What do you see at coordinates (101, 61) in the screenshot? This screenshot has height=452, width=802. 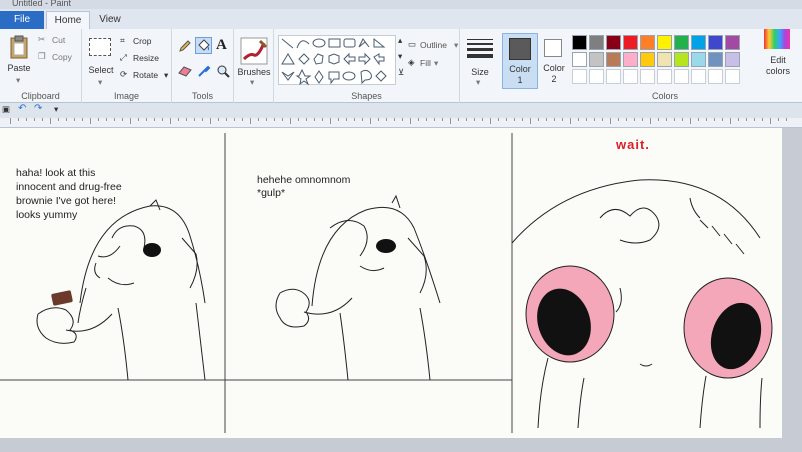 I see `select-button: Select ▾` at bounding box center [101, 61].